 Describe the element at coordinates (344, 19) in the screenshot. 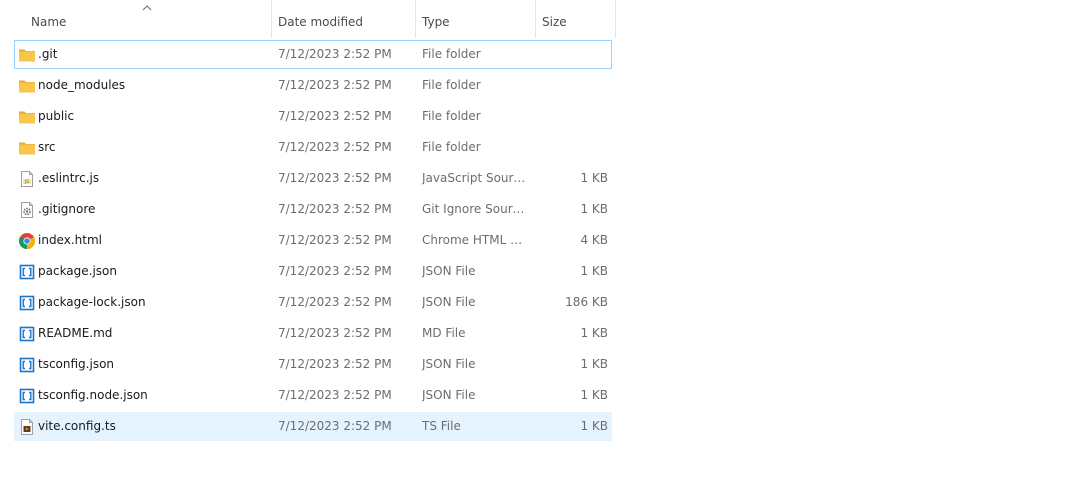

I see `column-header-date-modified: Date modified` at that location.